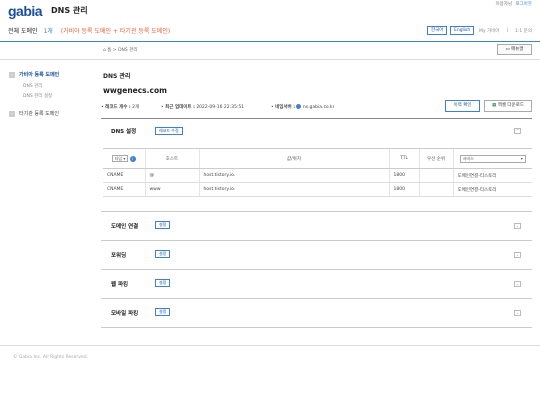  What do you see at coordinates (119, 256) in the screenshot?
I see `forwarding-title: 포워딩` at bounding box center [119, 256].